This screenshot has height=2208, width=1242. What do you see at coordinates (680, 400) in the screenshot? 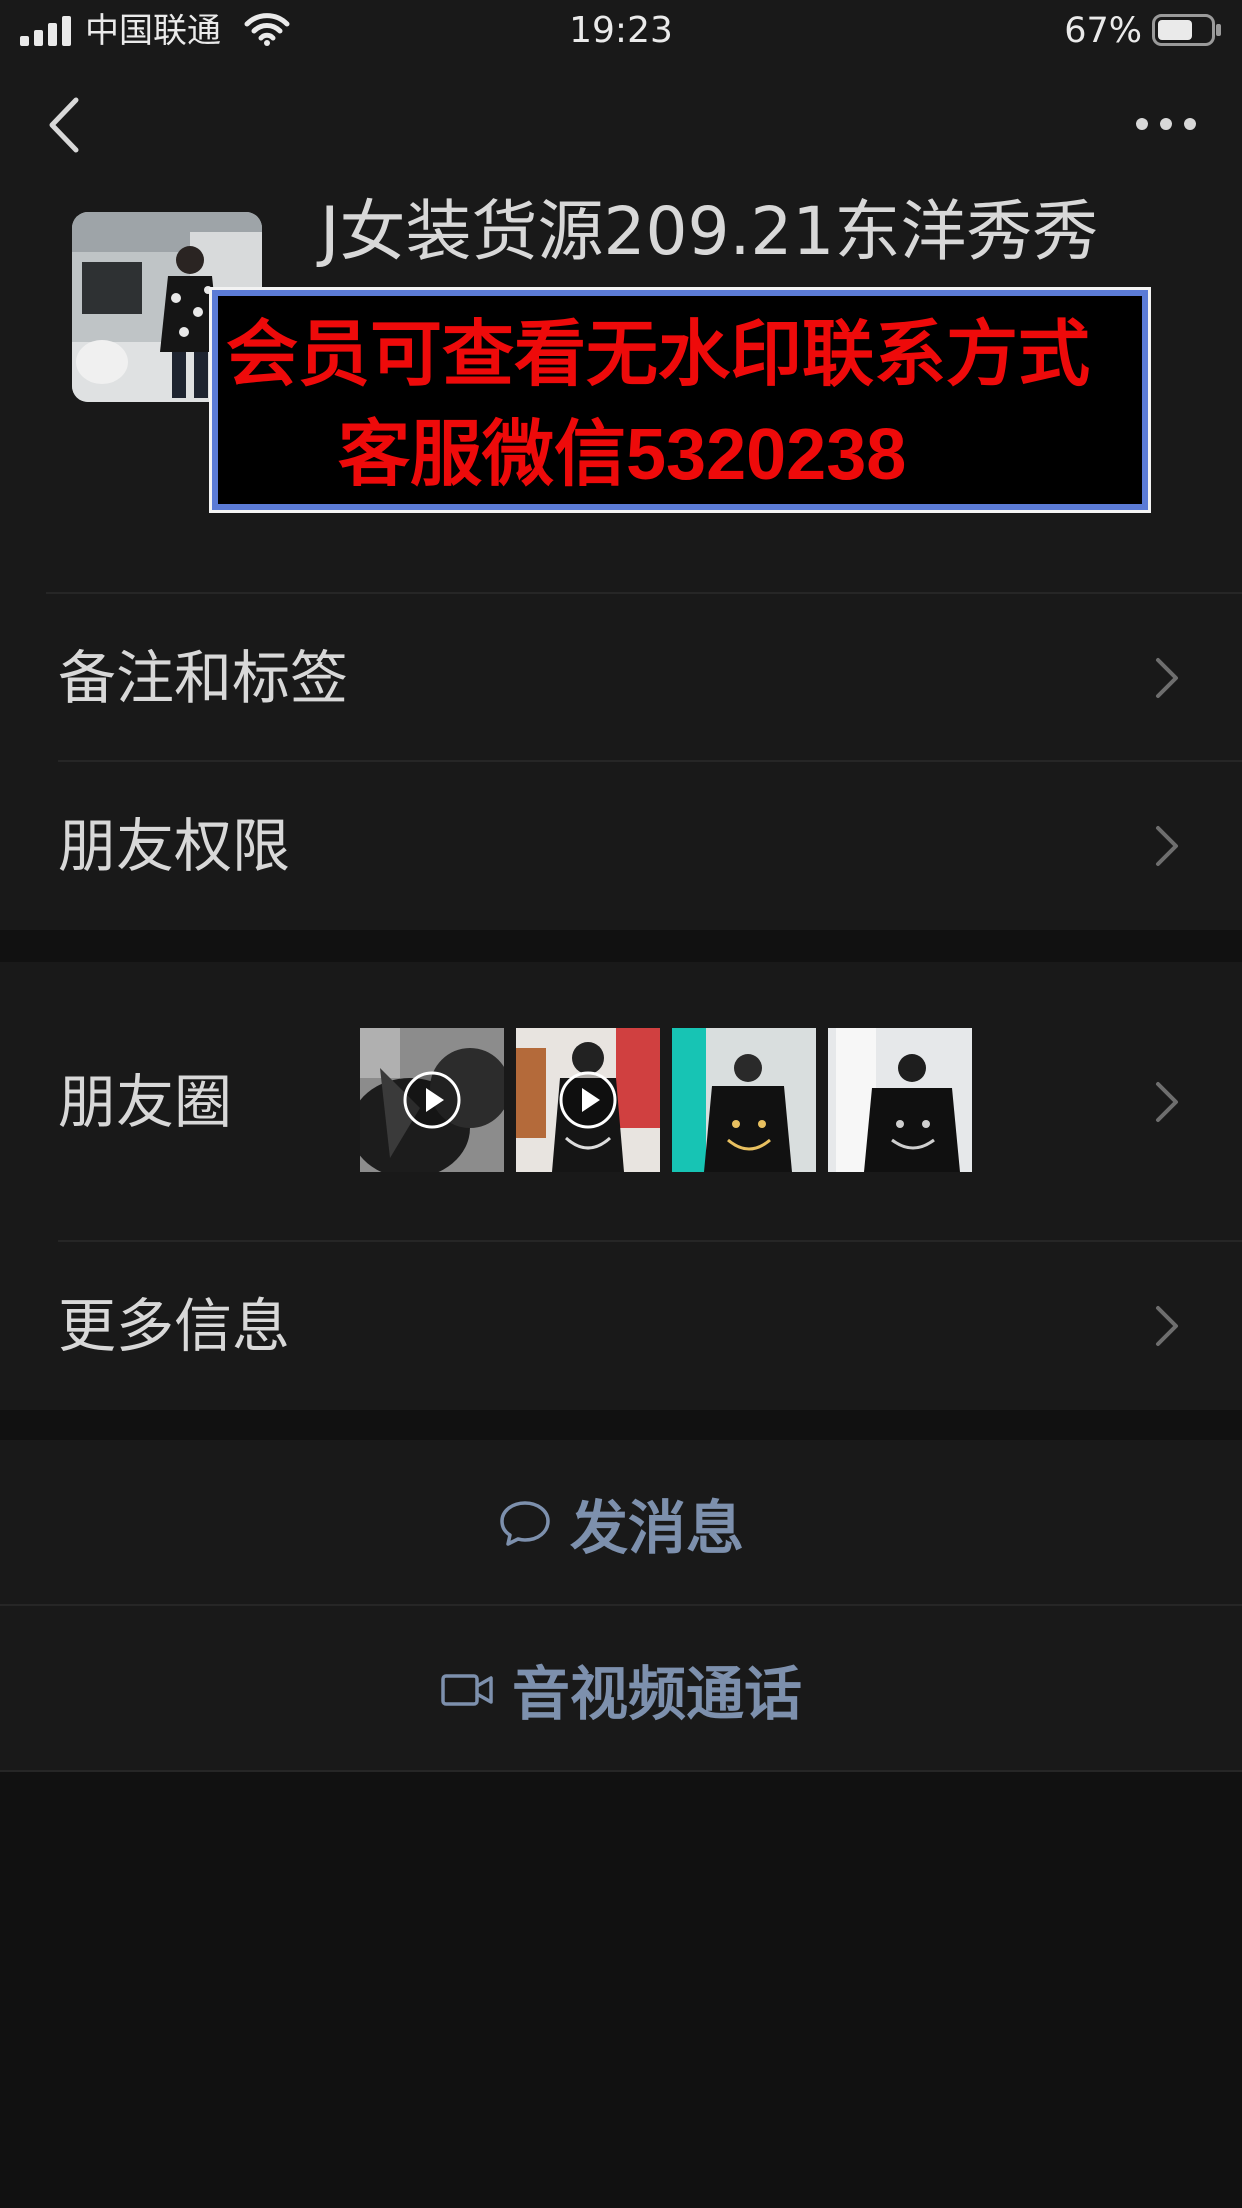
I see `watermark-overlay: 会员可查看无水印联系方式 客服微信5320238` at bounding box center [680, 400].